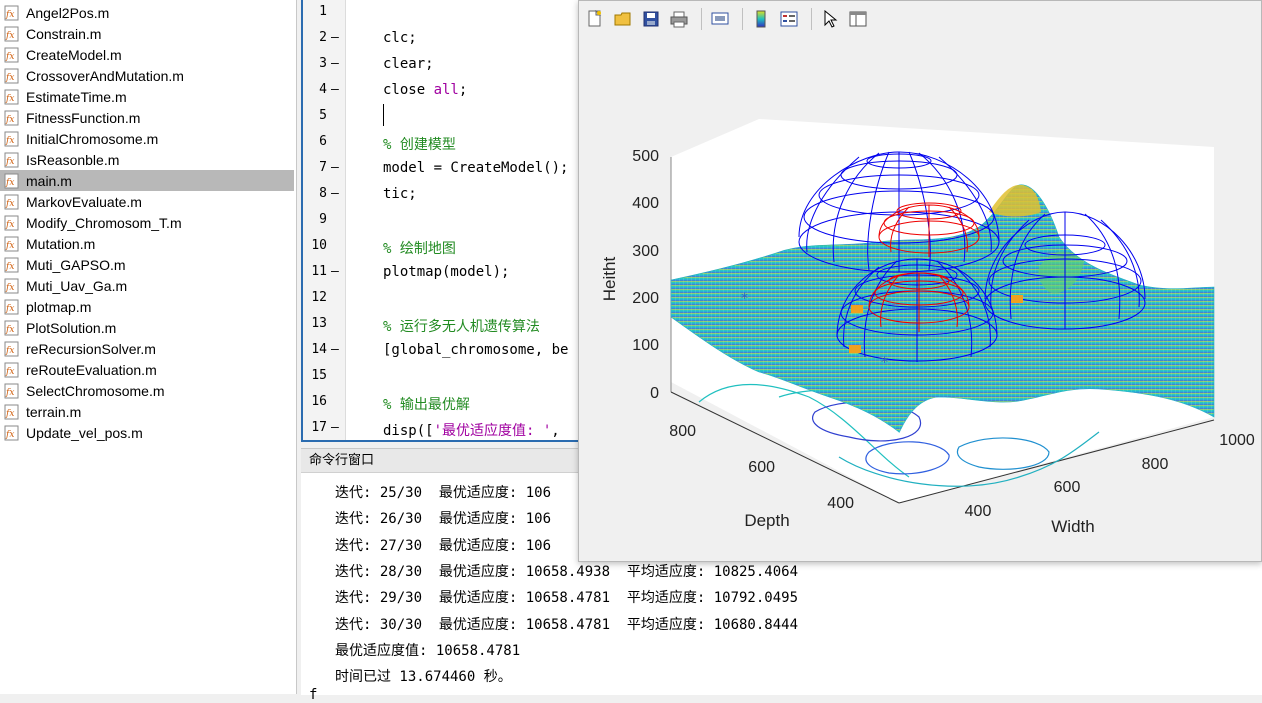 Image resolution: width=1262 pixels, height=703 pixels. Describe the element at coordinates (323, 37) in the screenshot. I see `line-number: 2` at that location.